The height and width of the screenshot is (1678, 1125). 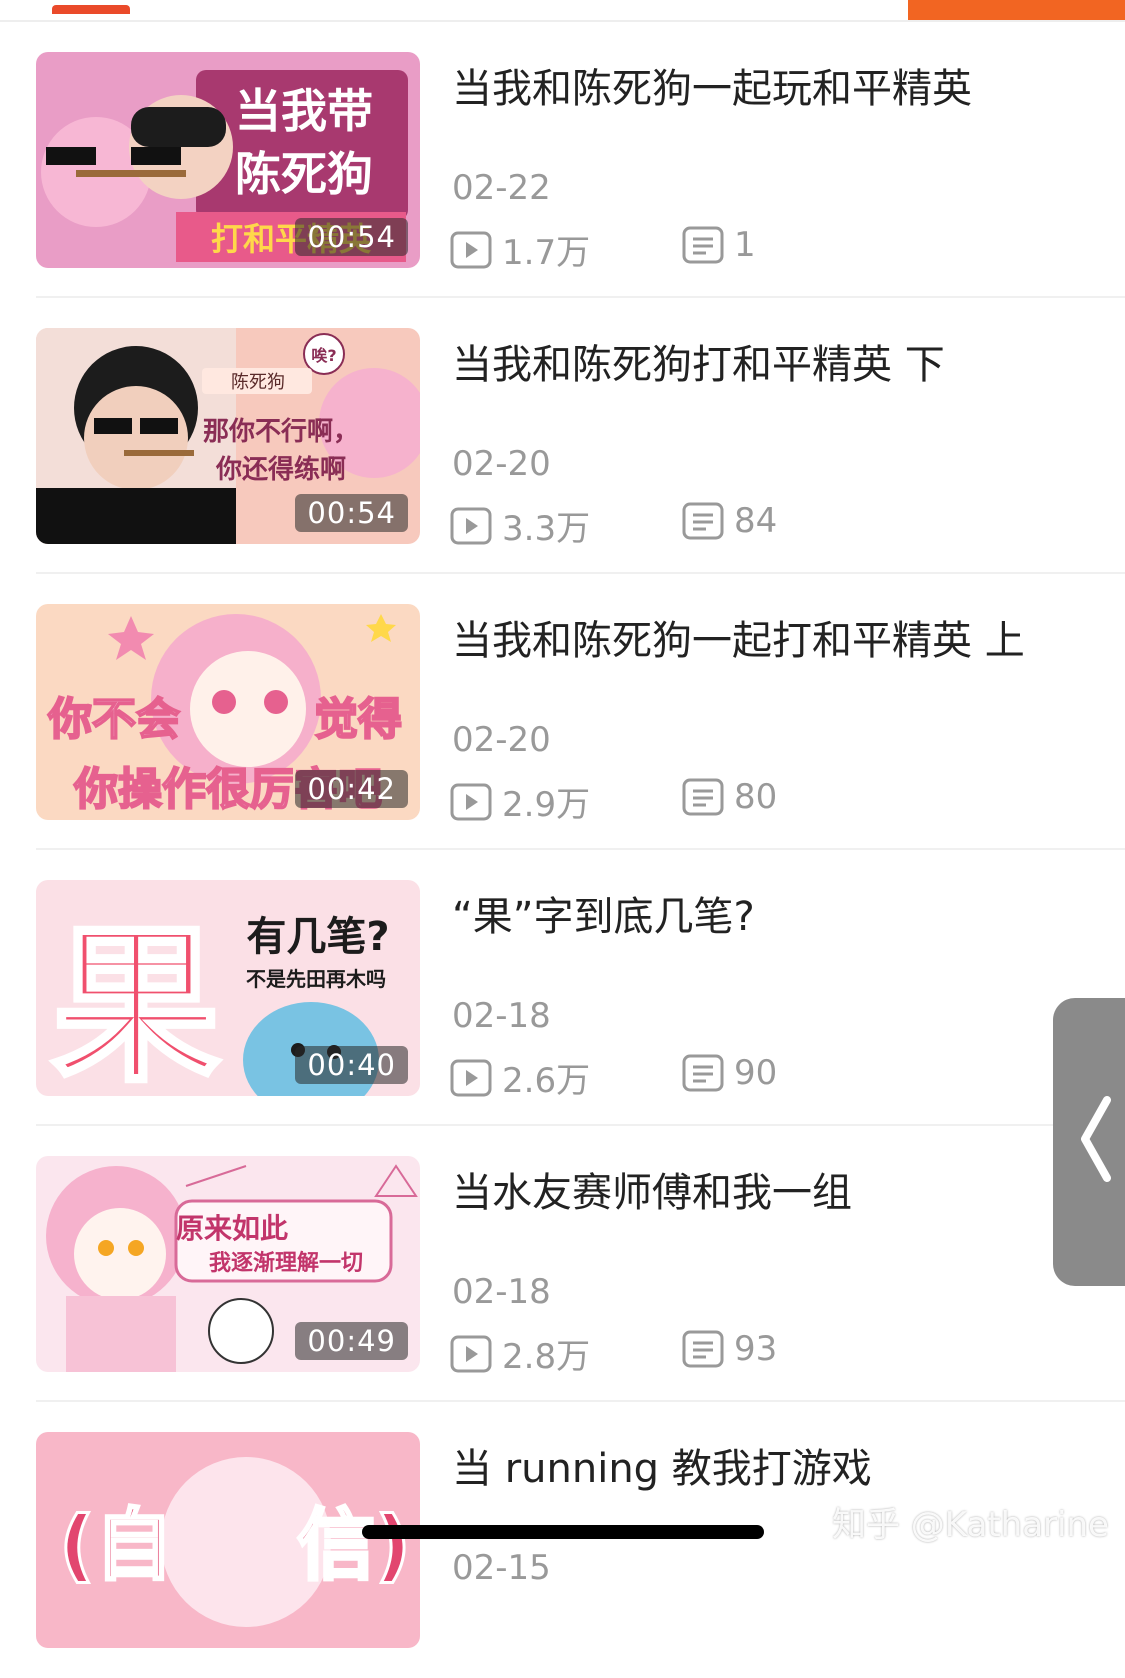 What do you see at coordinates (354, 1546) in the screenshot?
I see `thumb-text-line-2: 信)` at bounding box center [354, 1546].